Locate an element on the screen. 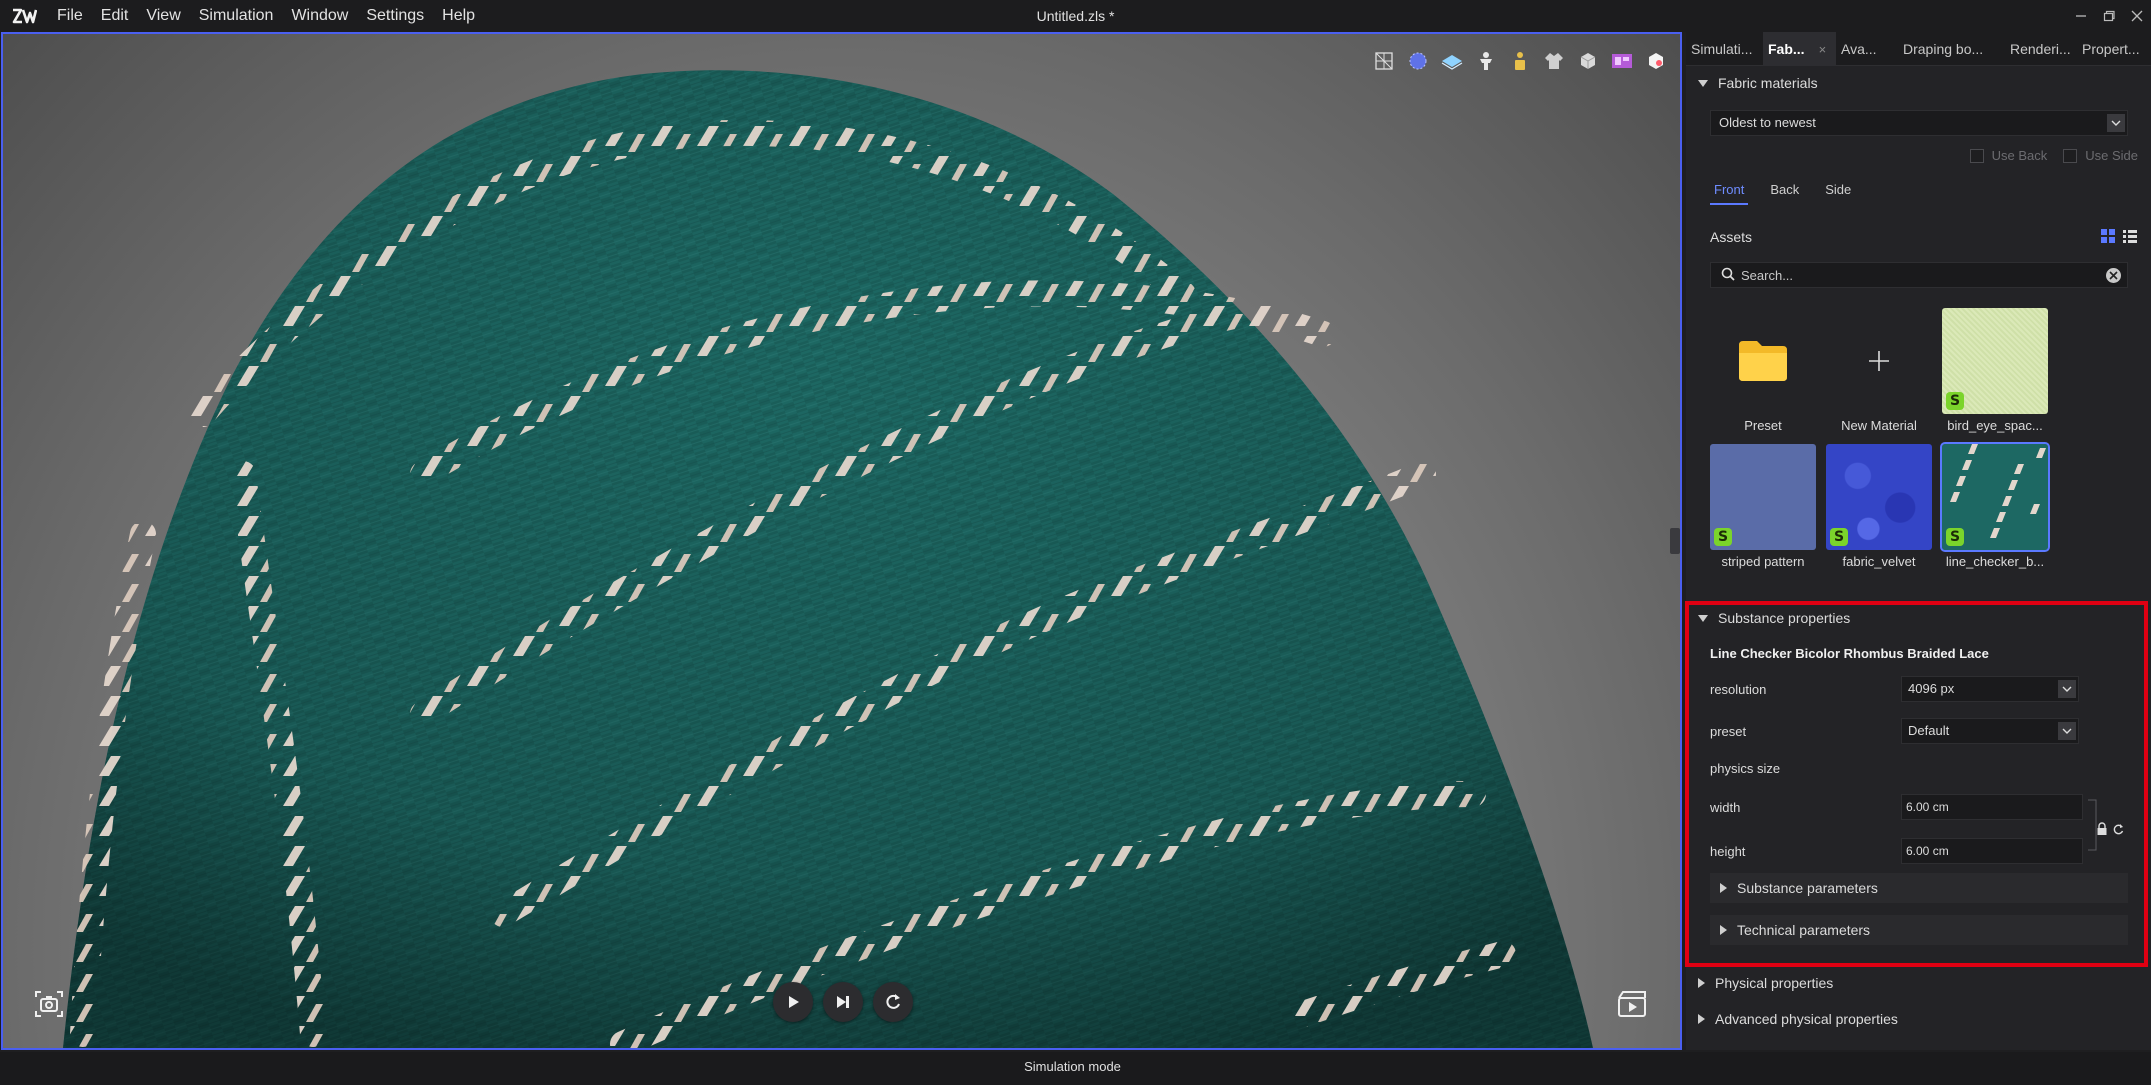  substance-parameters-label: Substance parameters is located at coordinates (1807, 888).